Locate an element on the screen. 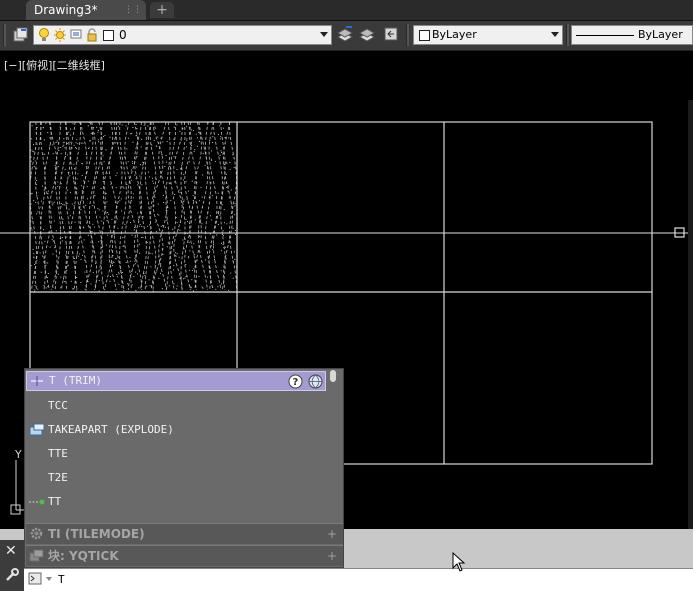 This screenshot has height=591, width=693. mouse-cursor-icon is located at coordinates (459, 562).